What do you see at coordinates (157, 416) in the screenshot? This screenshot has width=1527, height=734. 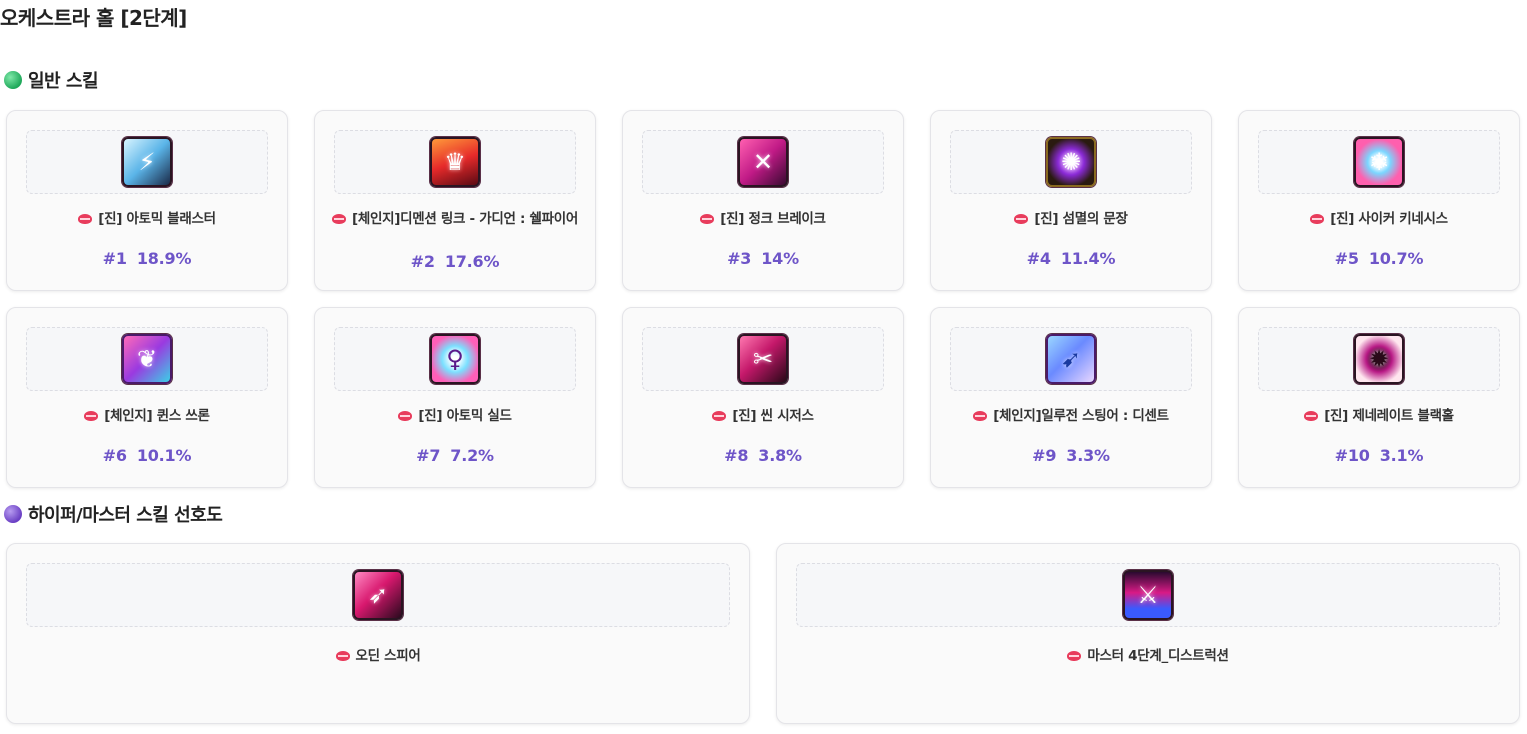 I see `skill-name: [체인지] 퀸스 쓰론` at bounding box center [157, 416].